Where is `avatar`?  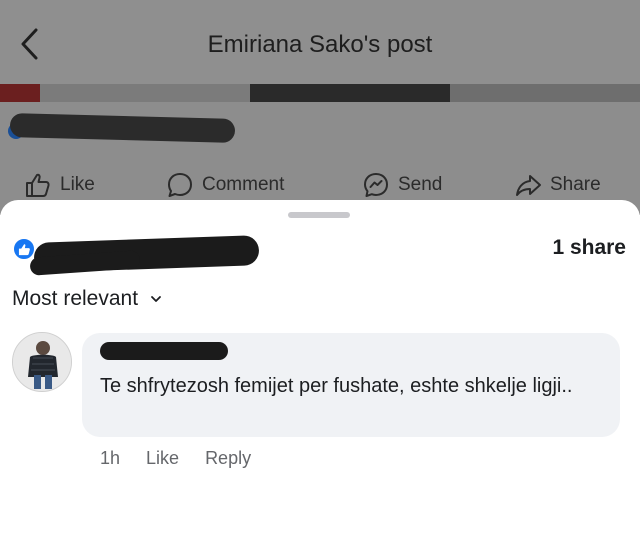 avatar is located at coordinates (42, 362).